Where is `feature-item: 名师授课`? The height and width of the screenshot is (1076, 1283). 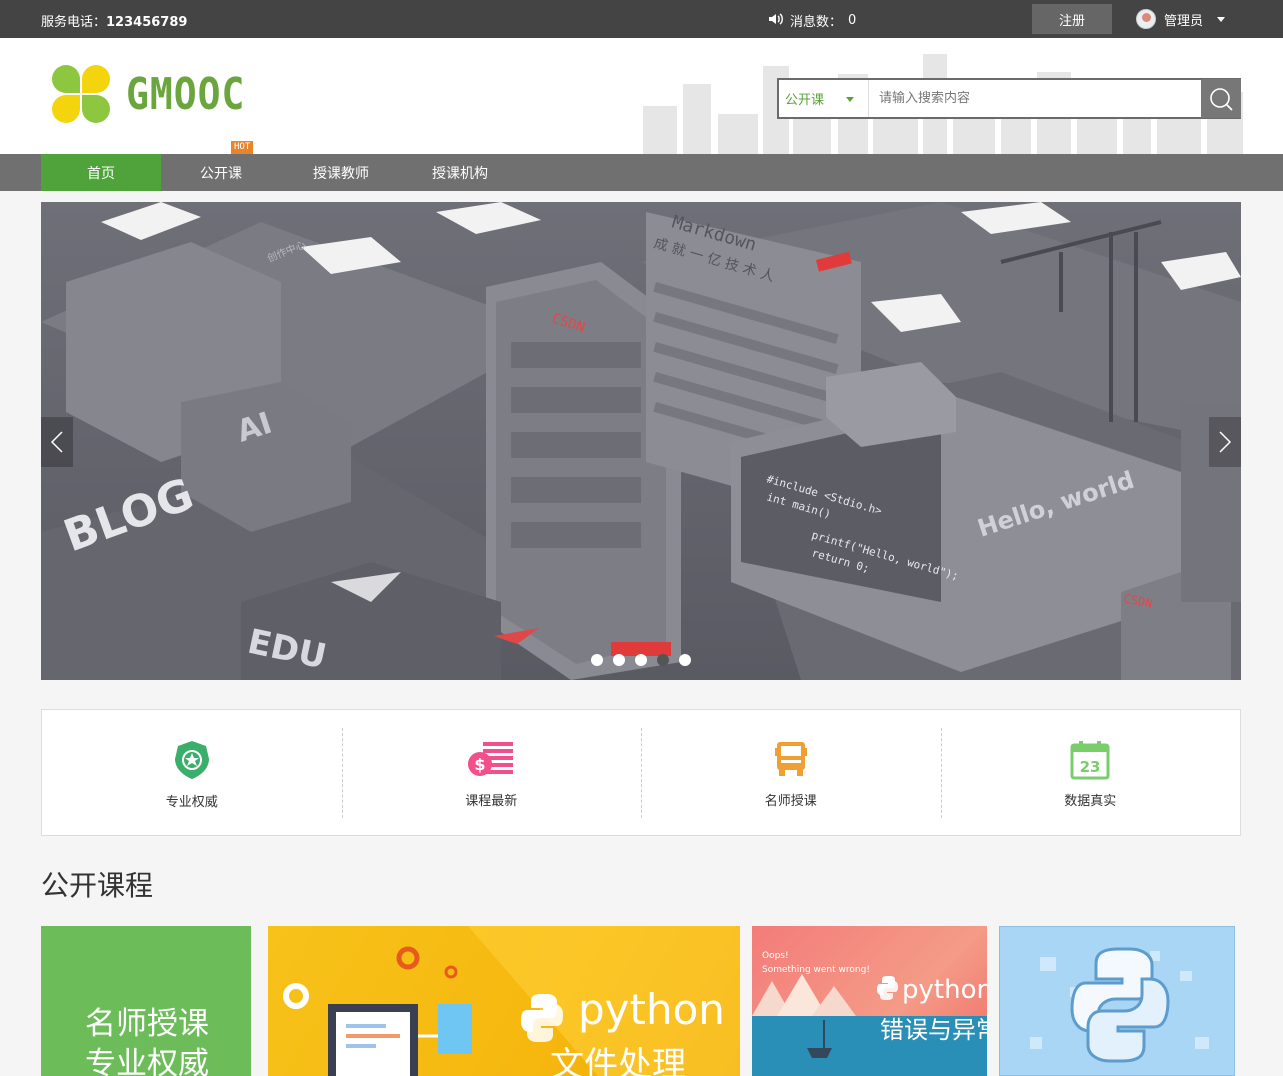
feature-item: 名师授课 is located at coordinates (791, 772).